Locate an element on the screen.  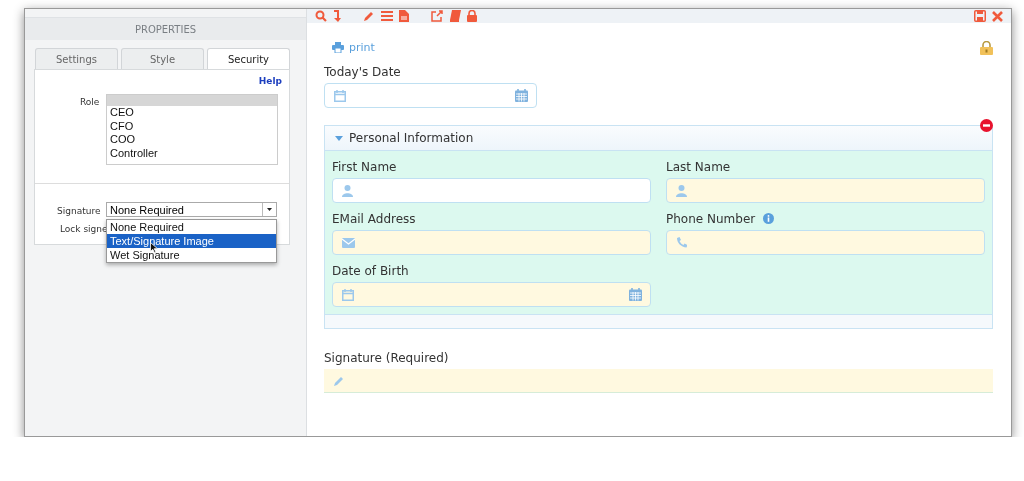
field-label: First Name is located at coordinates (364, 166).